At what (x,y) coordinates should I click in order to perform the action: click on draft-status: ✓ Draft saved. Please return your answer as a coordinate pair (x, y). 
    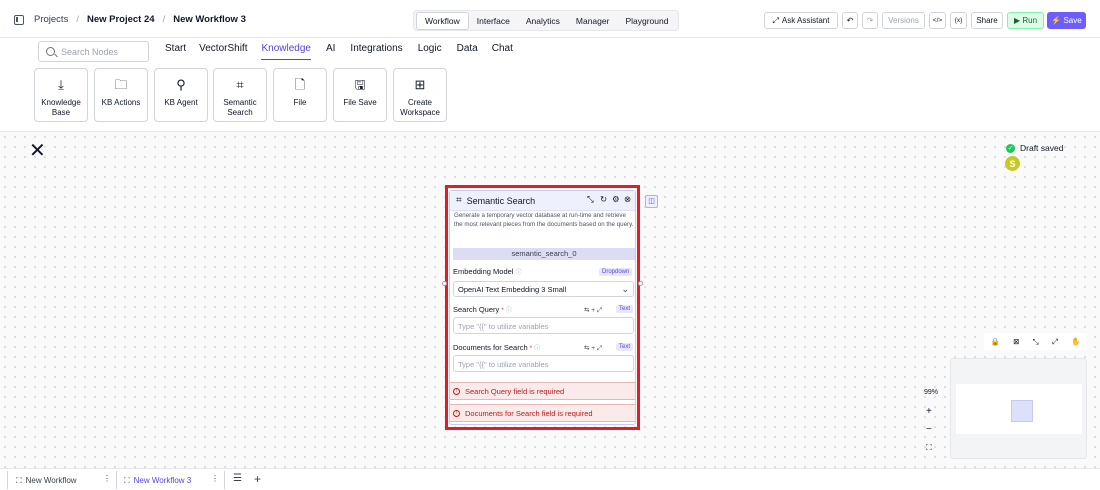
    Looking at the image, I should click on (1034, 148).